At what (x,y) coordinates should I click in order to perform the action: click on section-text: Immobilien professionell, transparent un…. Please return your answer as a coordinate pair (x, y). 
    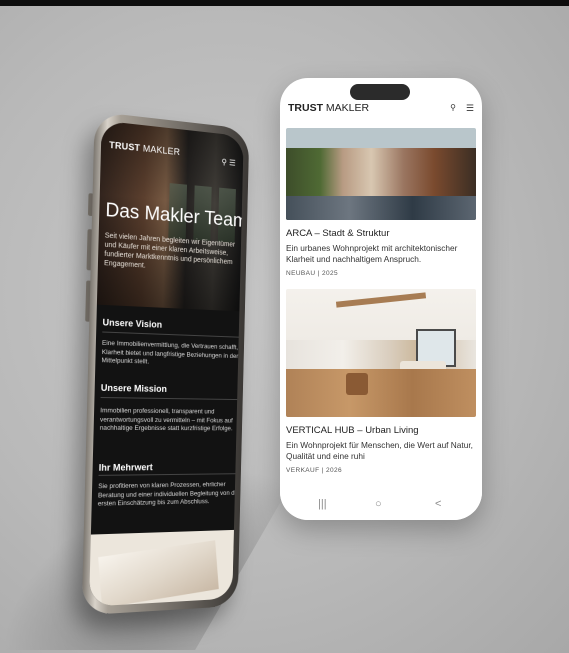
    Looking at the image, I should click on (166, 420).